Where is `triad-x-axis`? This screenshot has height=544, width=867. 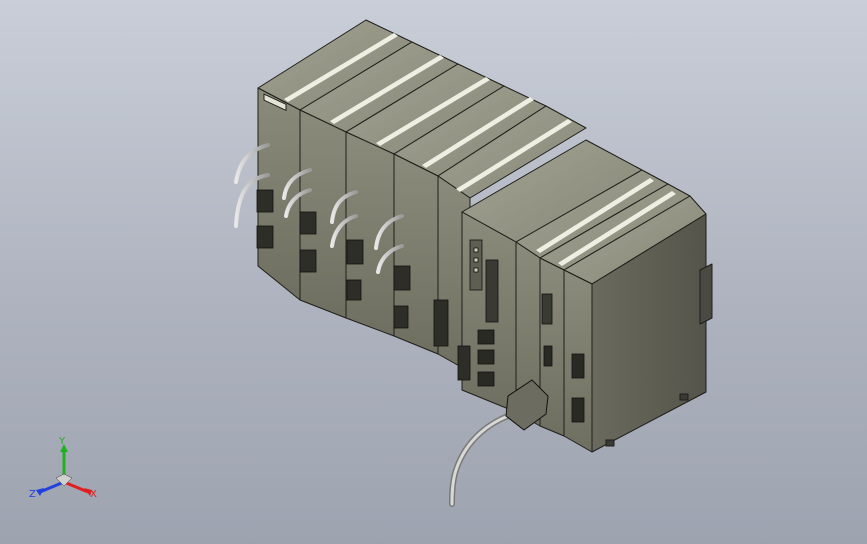
triad-x-axis is located at coordinates (76, 487).